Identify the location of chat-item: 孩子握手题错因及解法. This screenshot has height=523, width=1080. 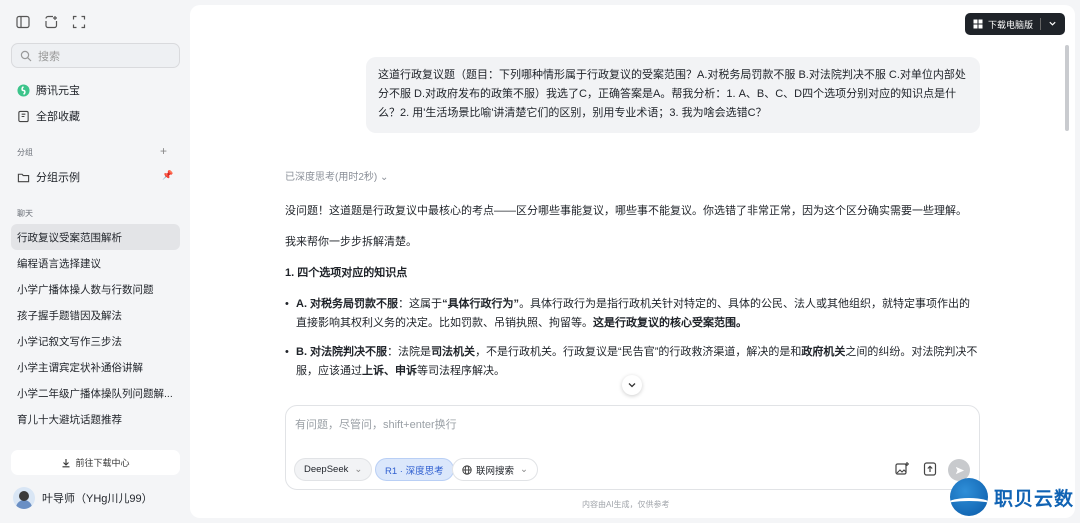
(95, 315).